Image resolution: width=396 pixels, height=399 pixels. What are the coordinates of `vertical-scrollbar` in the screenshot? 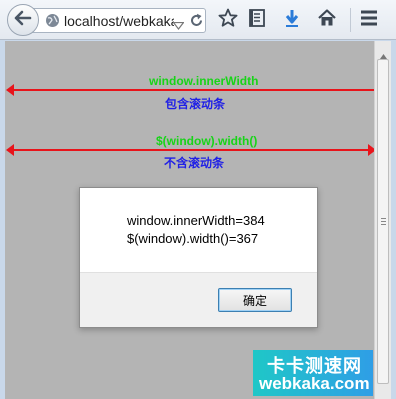 It's located at (382, 220).